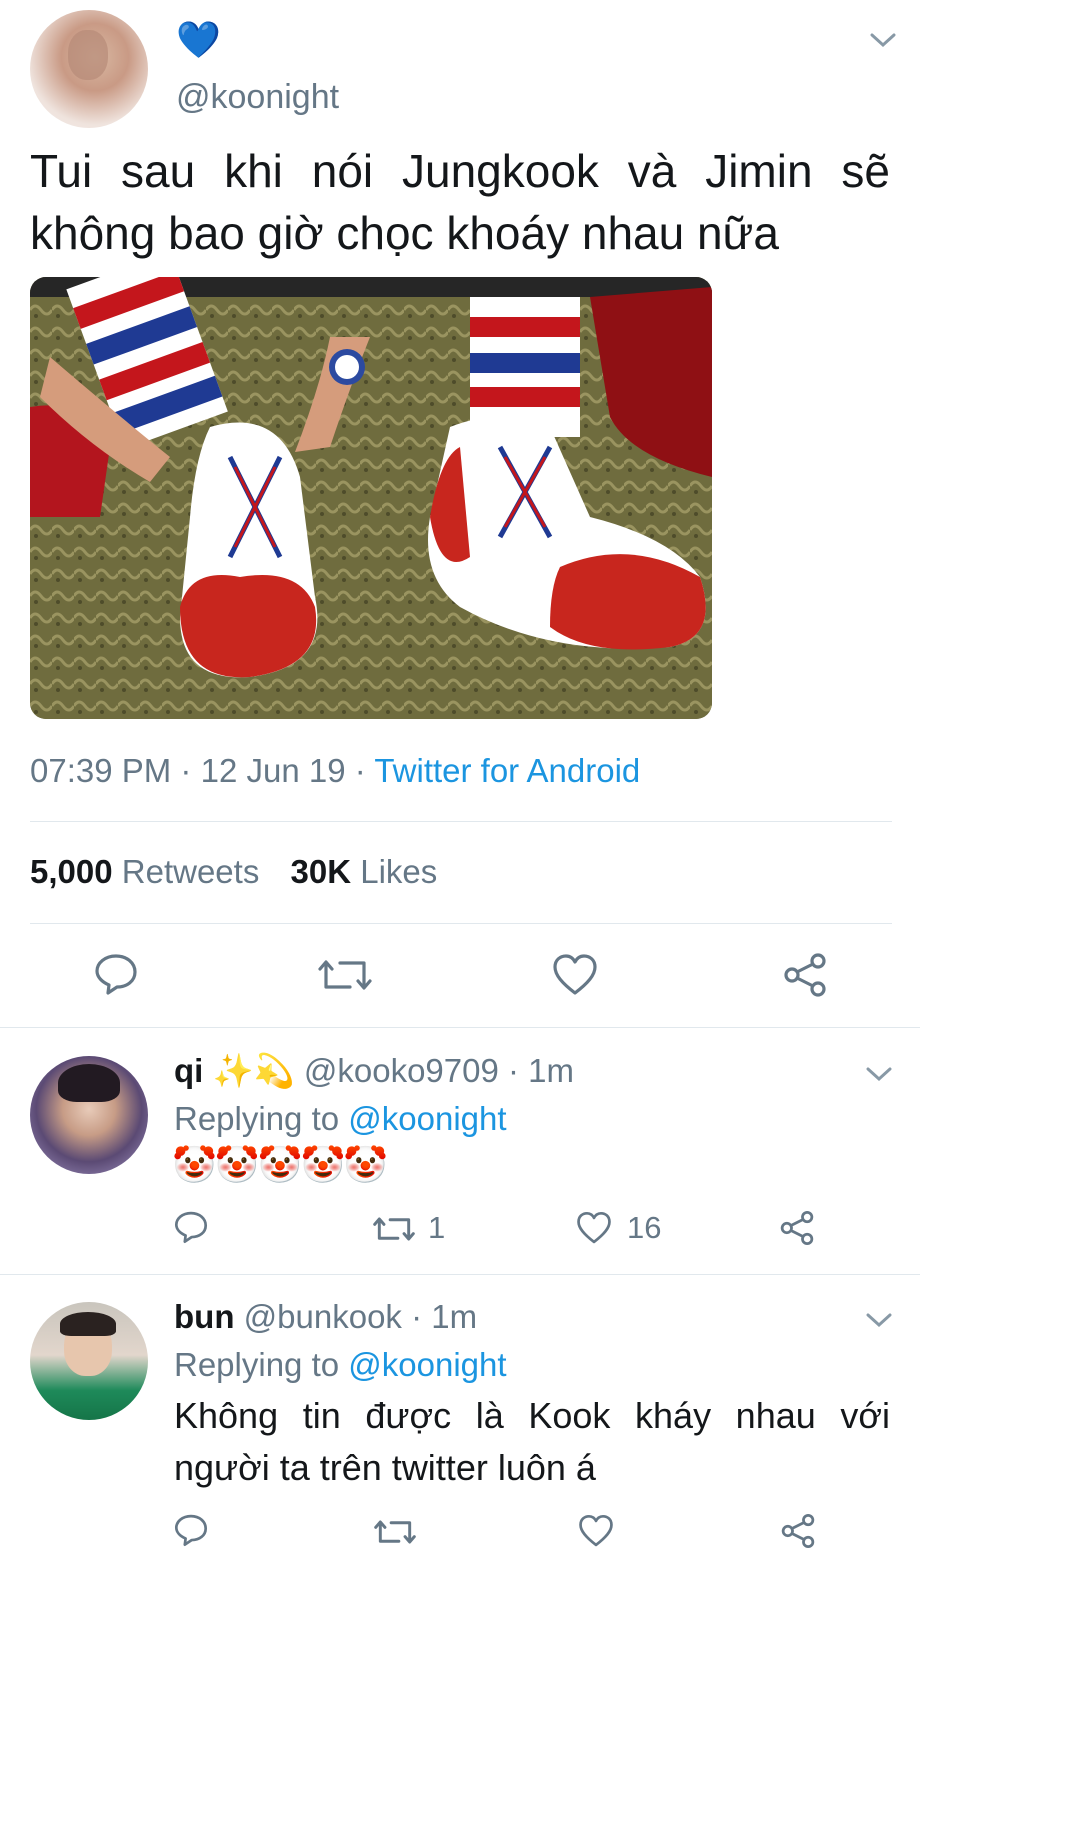 The image size is (1089, 1847). Describe the element at coordinates (198, 39) in the screenshot. I see `verified-heart-emoji: 💙` at that location.